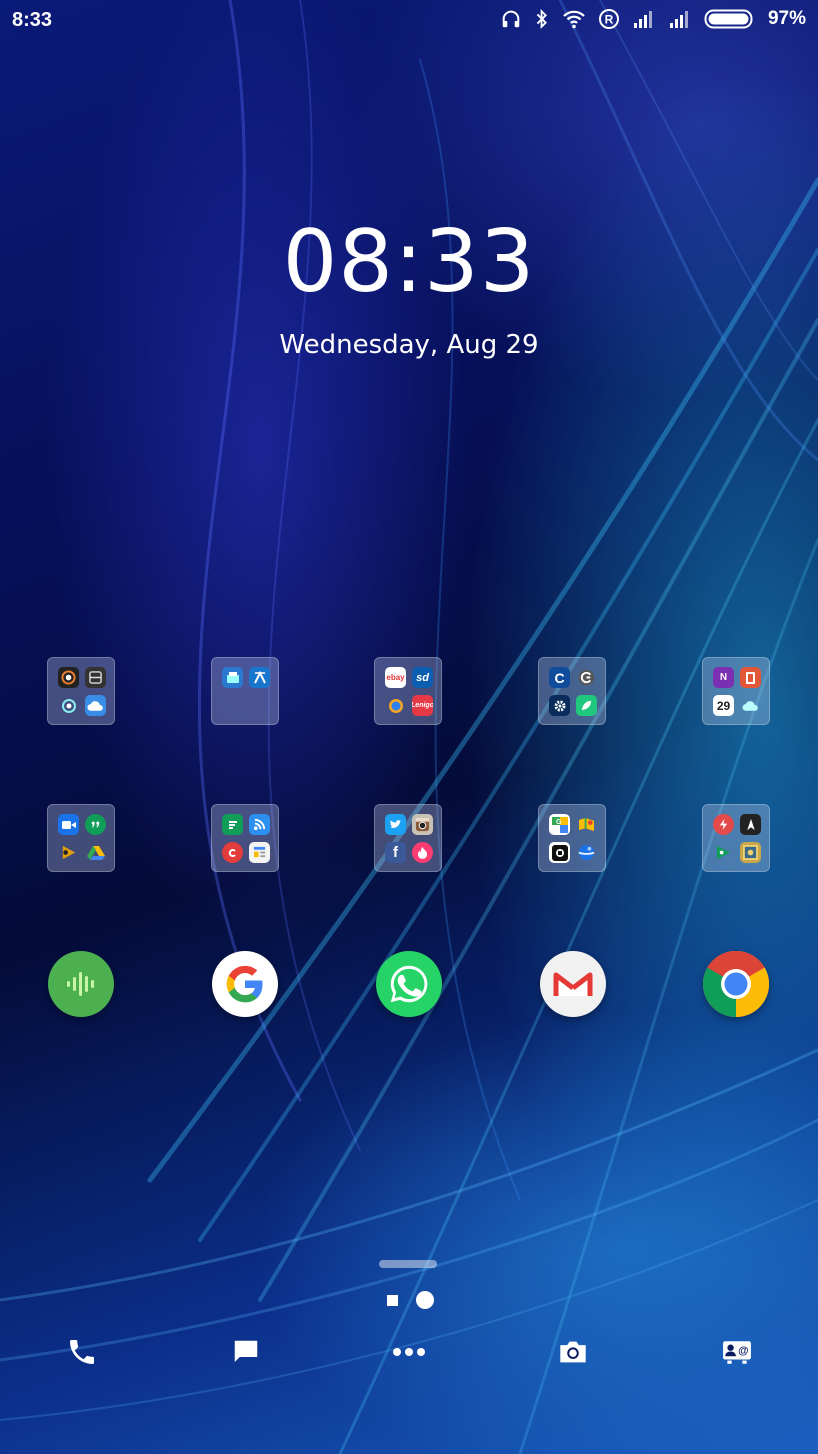  Describe the element at coordinates (750, 705) in the screenshot. I see `cloud-app-icon` at that location.